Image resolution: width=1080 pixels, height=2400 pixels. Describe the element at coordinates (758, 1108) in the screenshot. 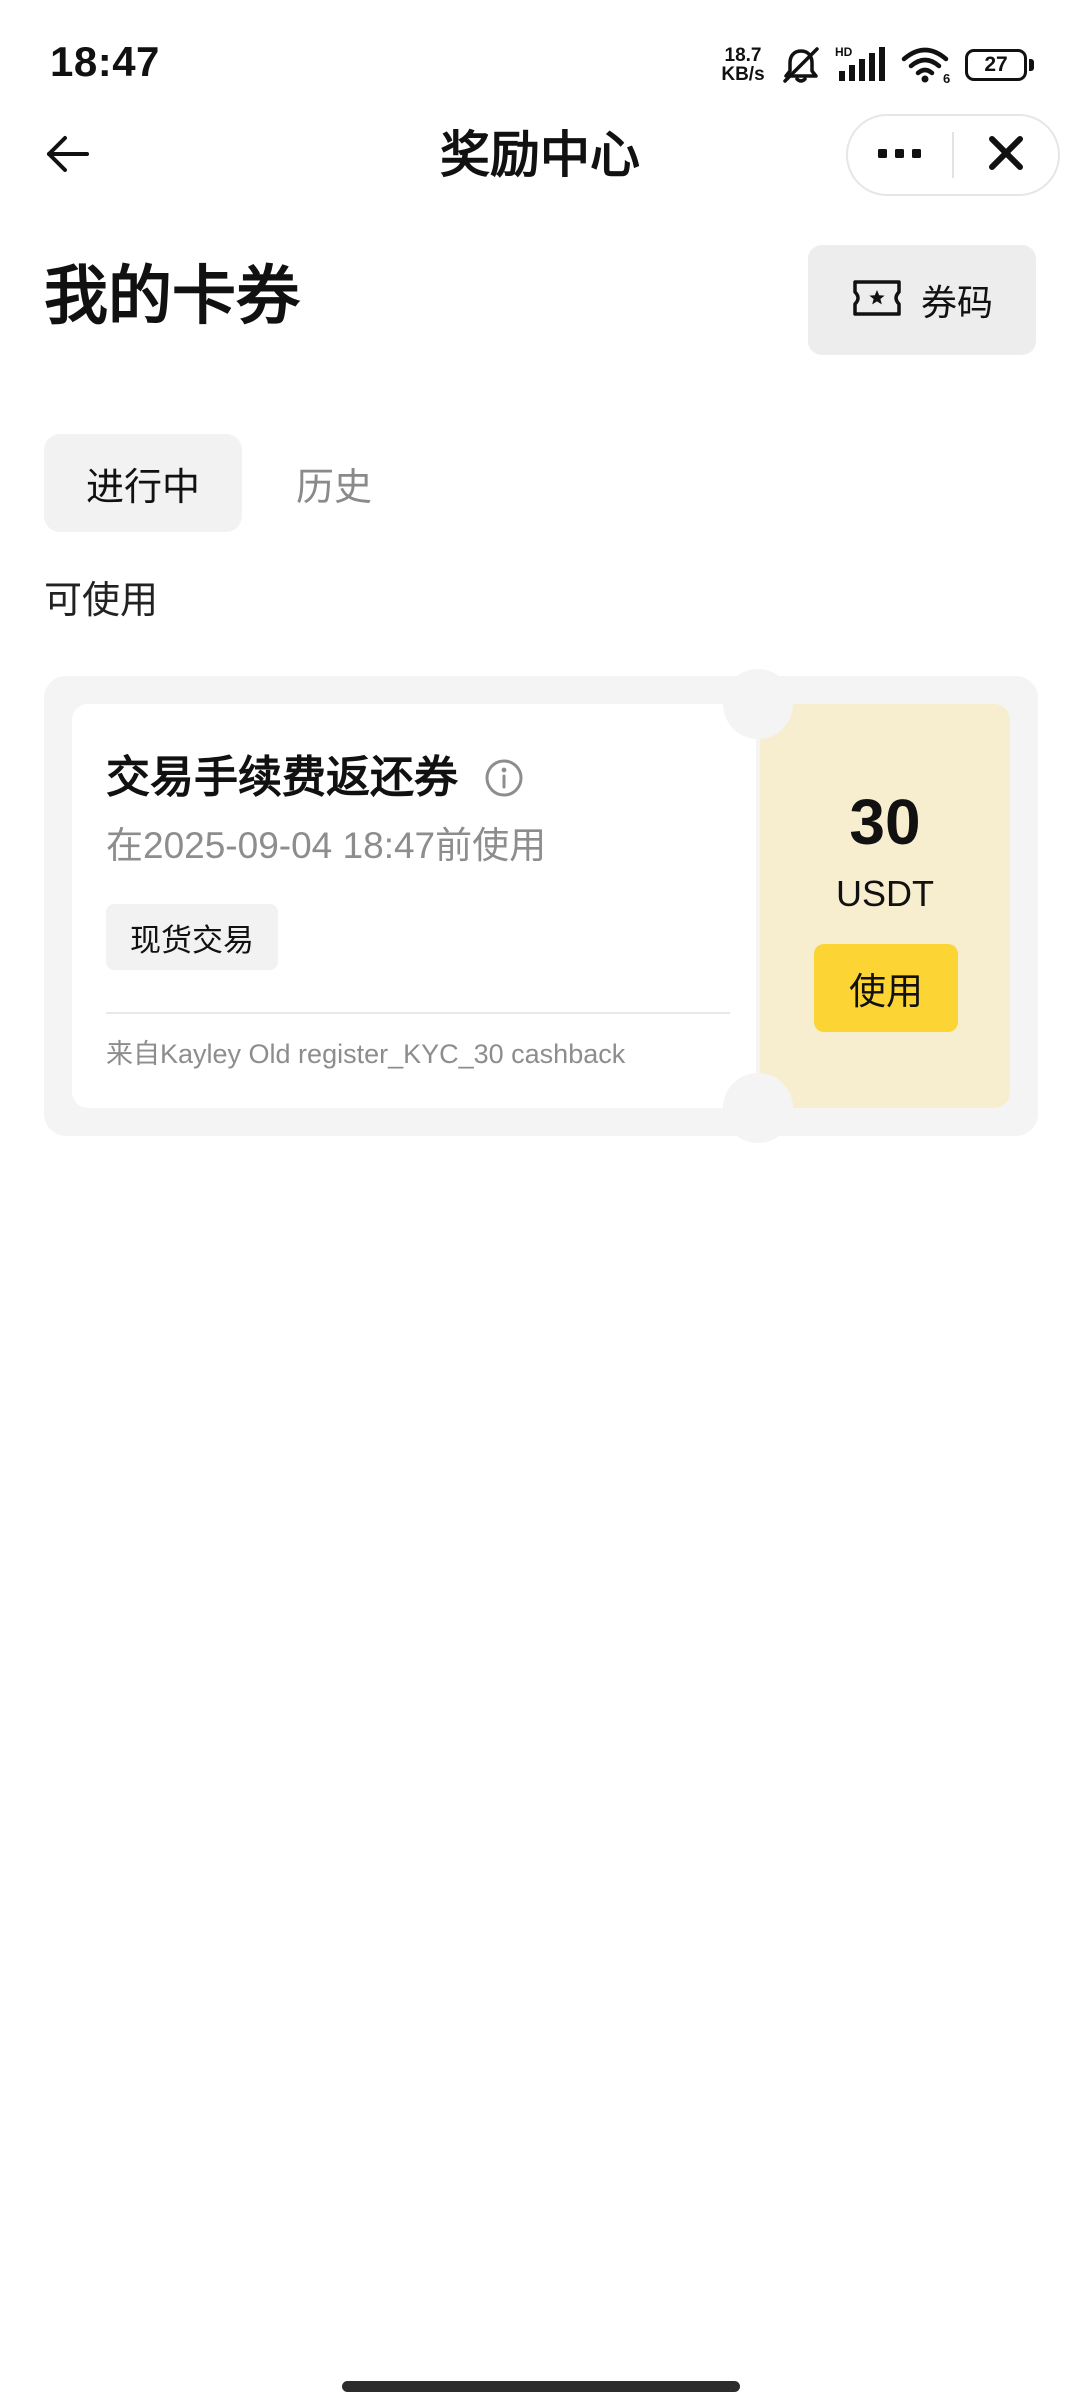

I see `coupon-notch-bottom` at that location.